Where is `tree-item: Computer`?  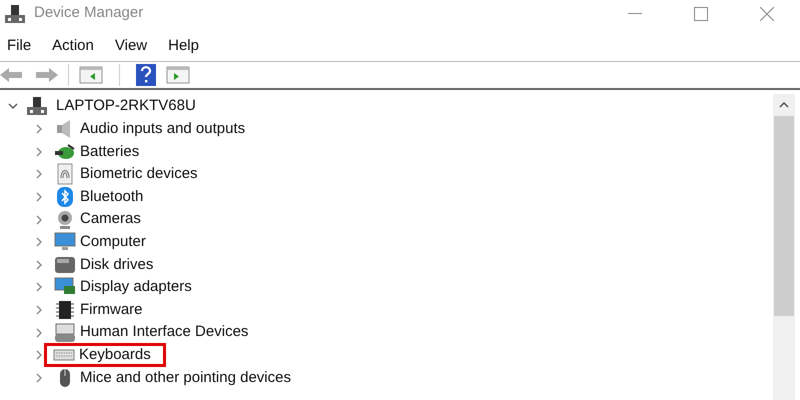 tree-item: Computer is located at coordinates (113, 242).